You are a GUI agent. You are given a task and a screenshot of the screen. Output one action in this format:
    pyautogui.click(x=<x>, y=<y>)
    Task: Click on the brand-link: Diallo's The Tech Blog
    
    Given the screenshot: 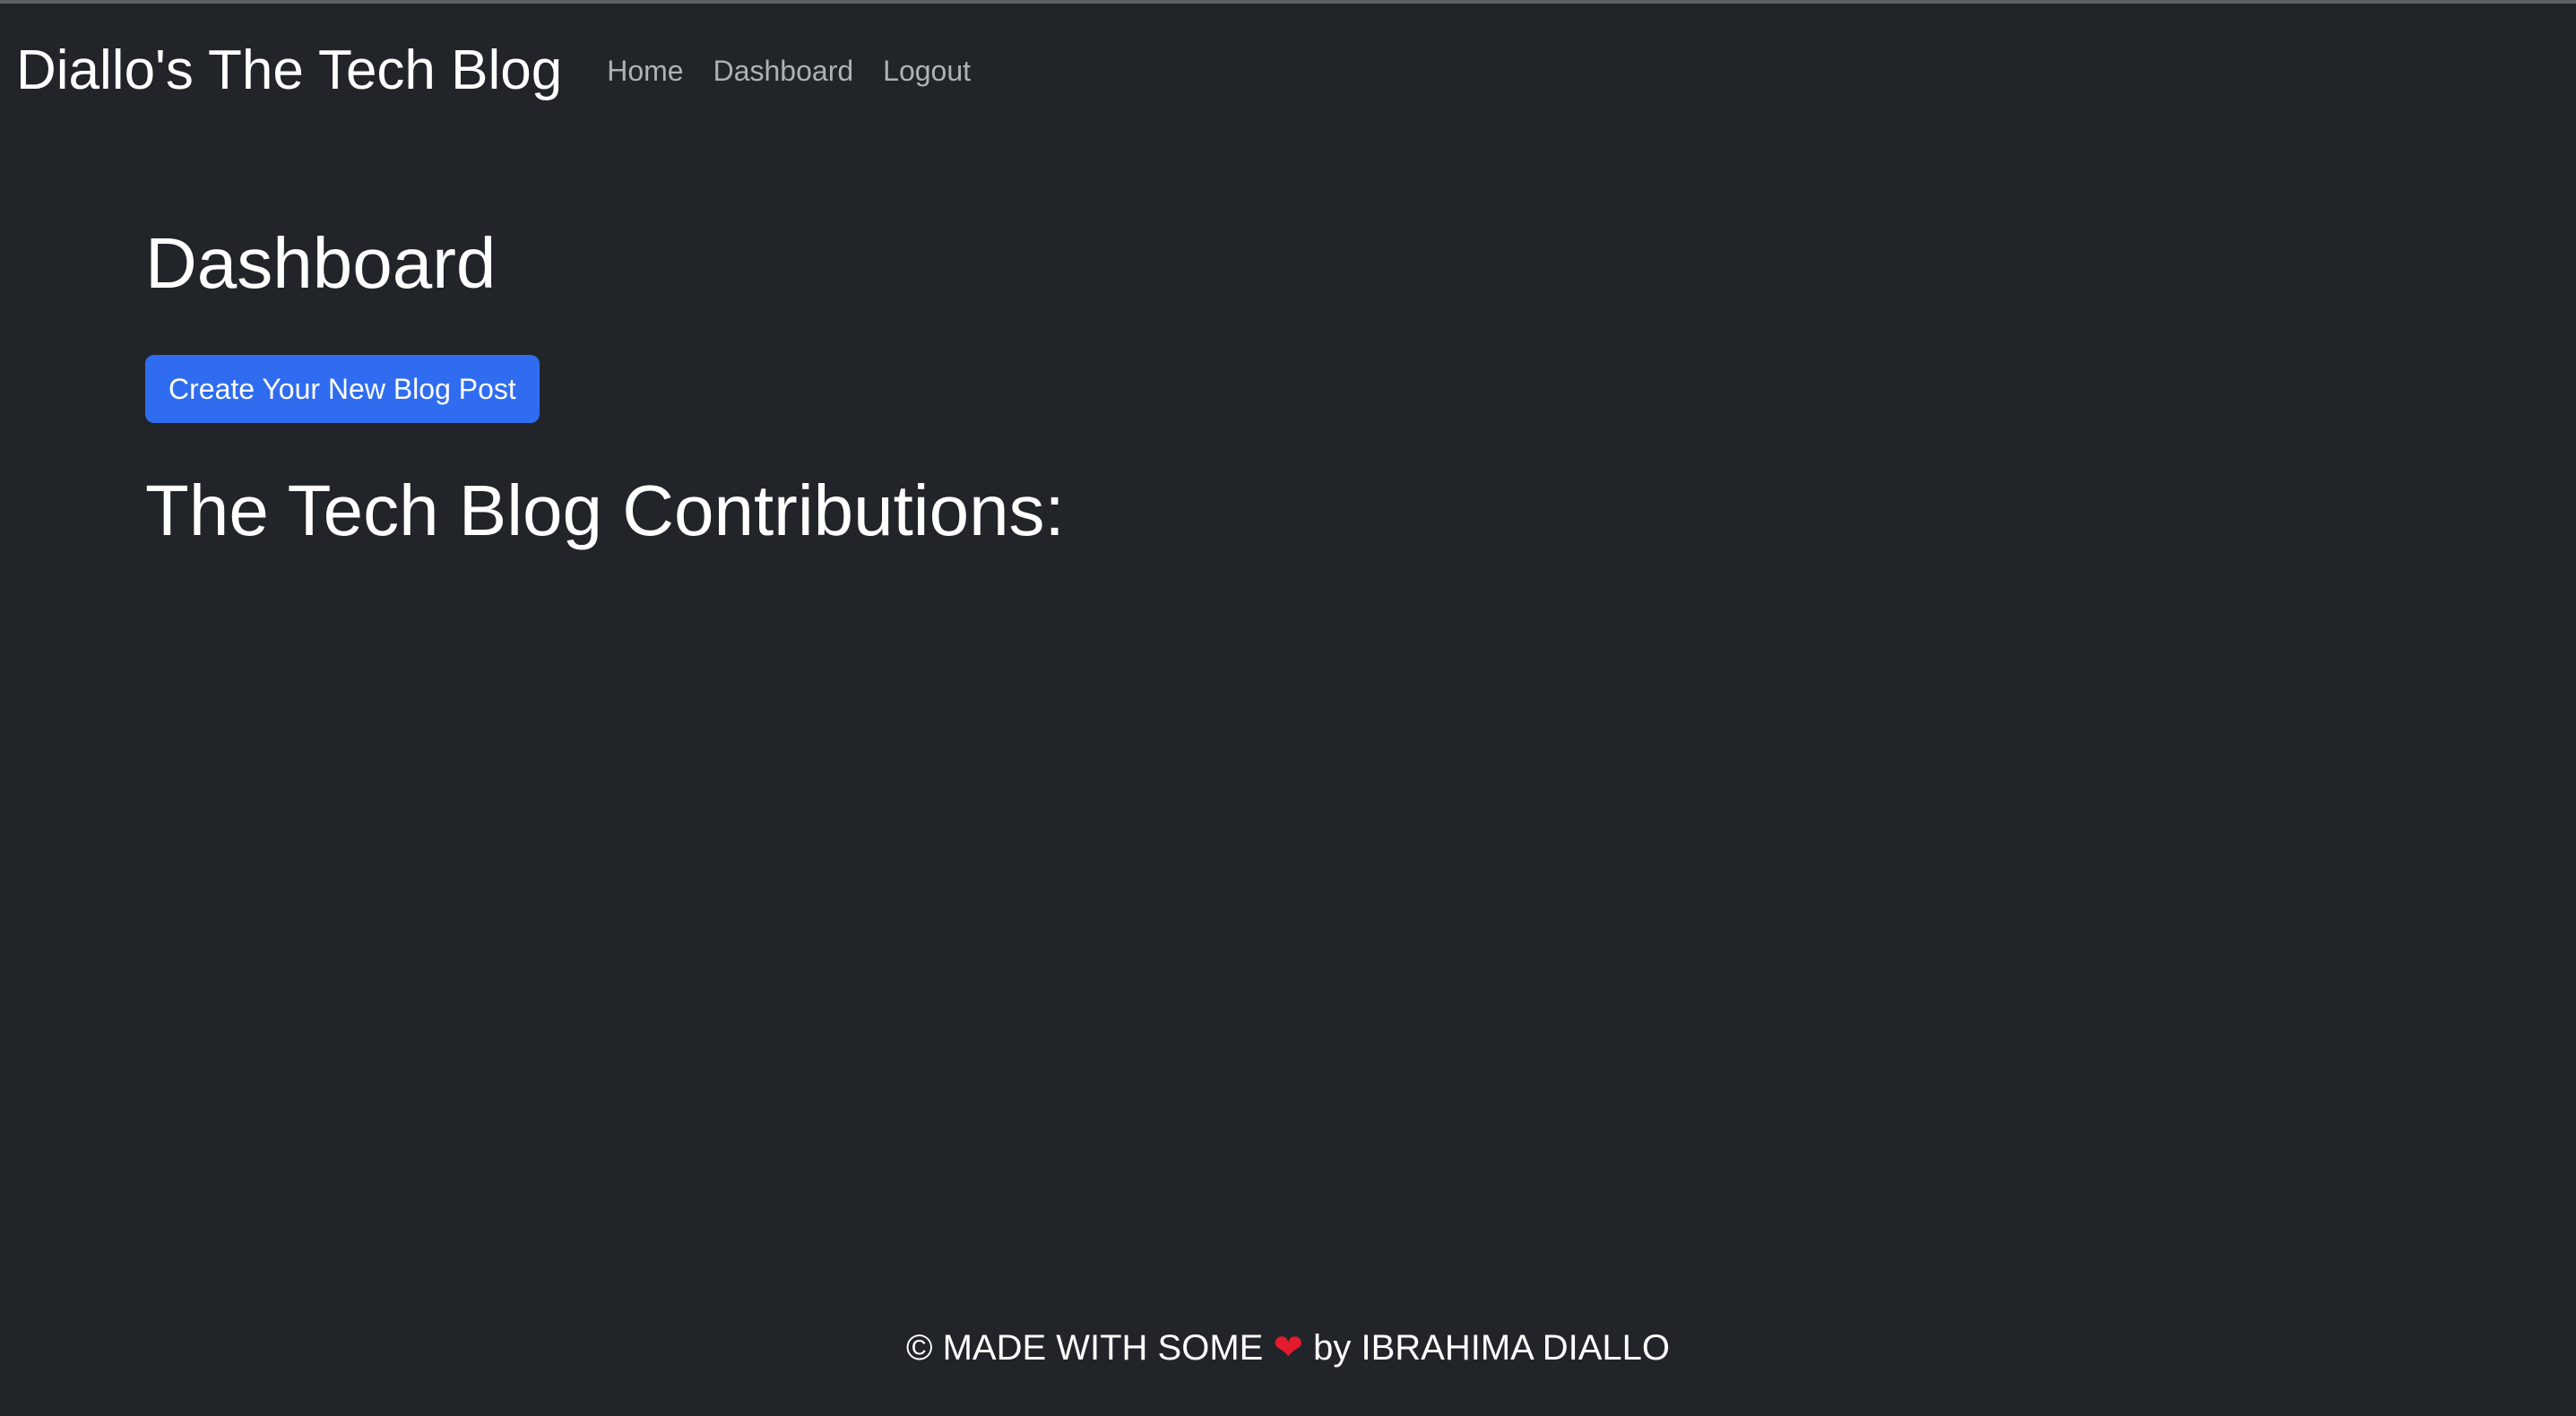 What is the action you would take?
    pyautogui.click(x=289, y=71)
    